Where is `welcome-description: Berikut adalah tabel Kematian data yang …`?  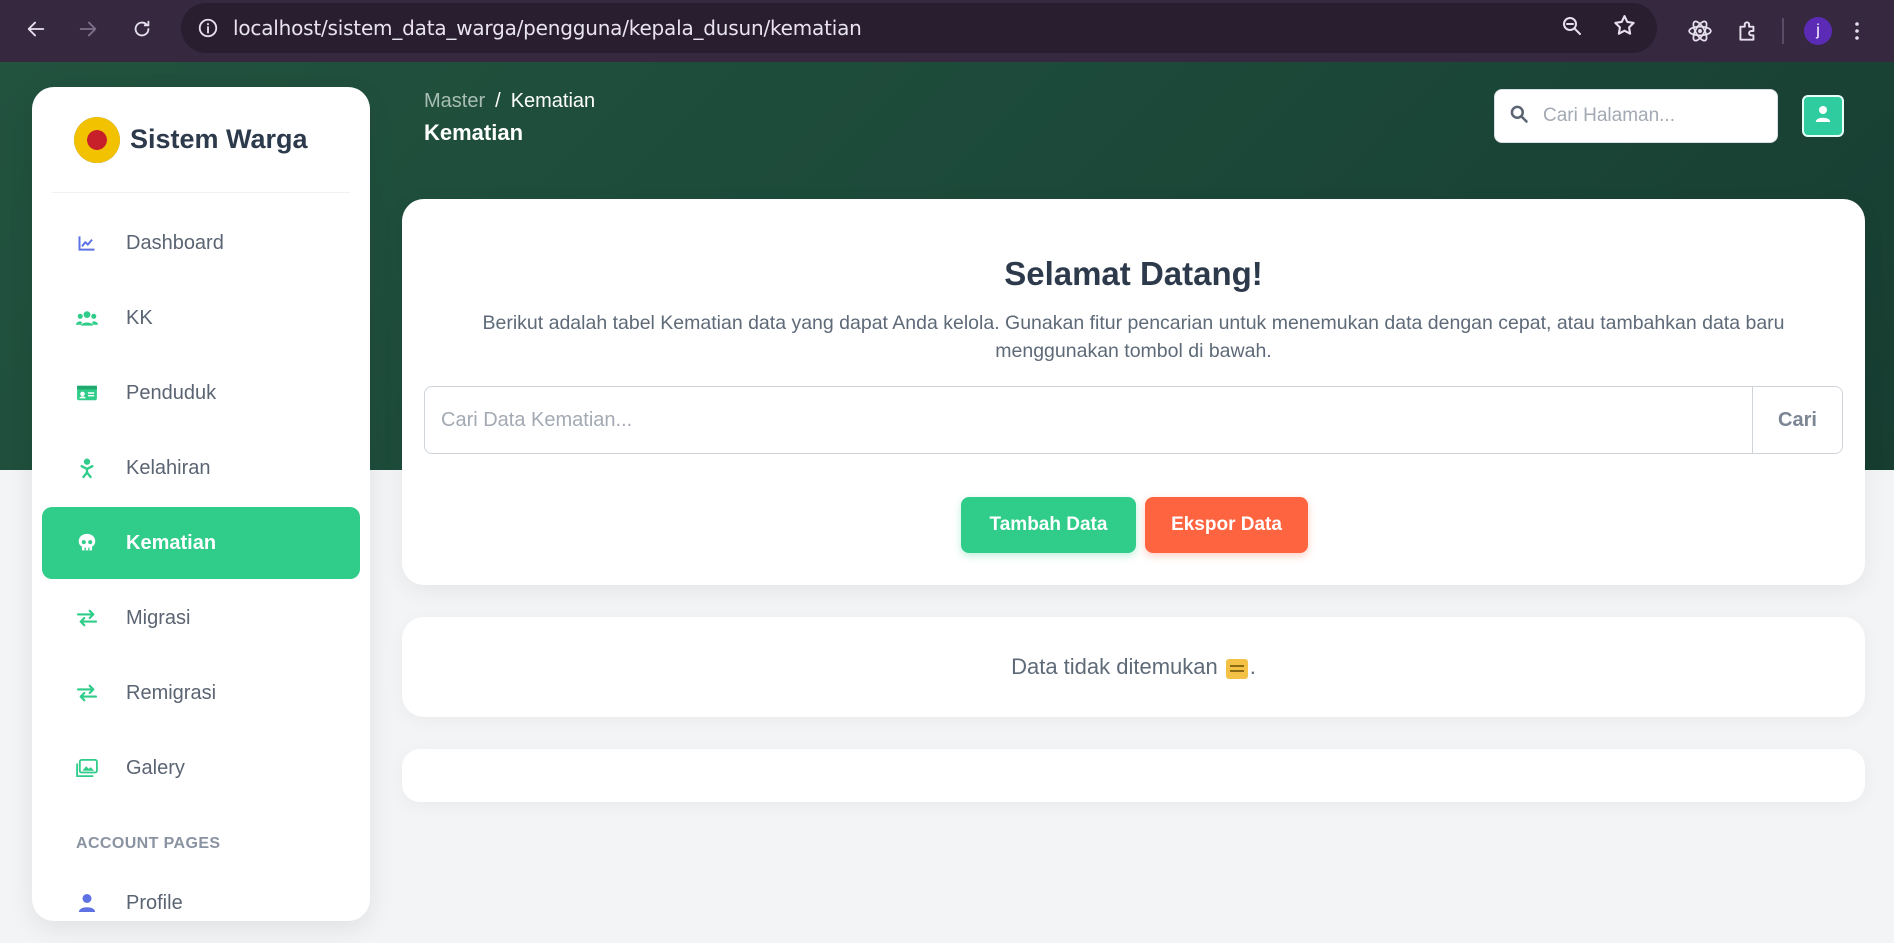
welcome-description: Berikut adalah tabel Kematian data yang … is located at coordinates (1133, 337).